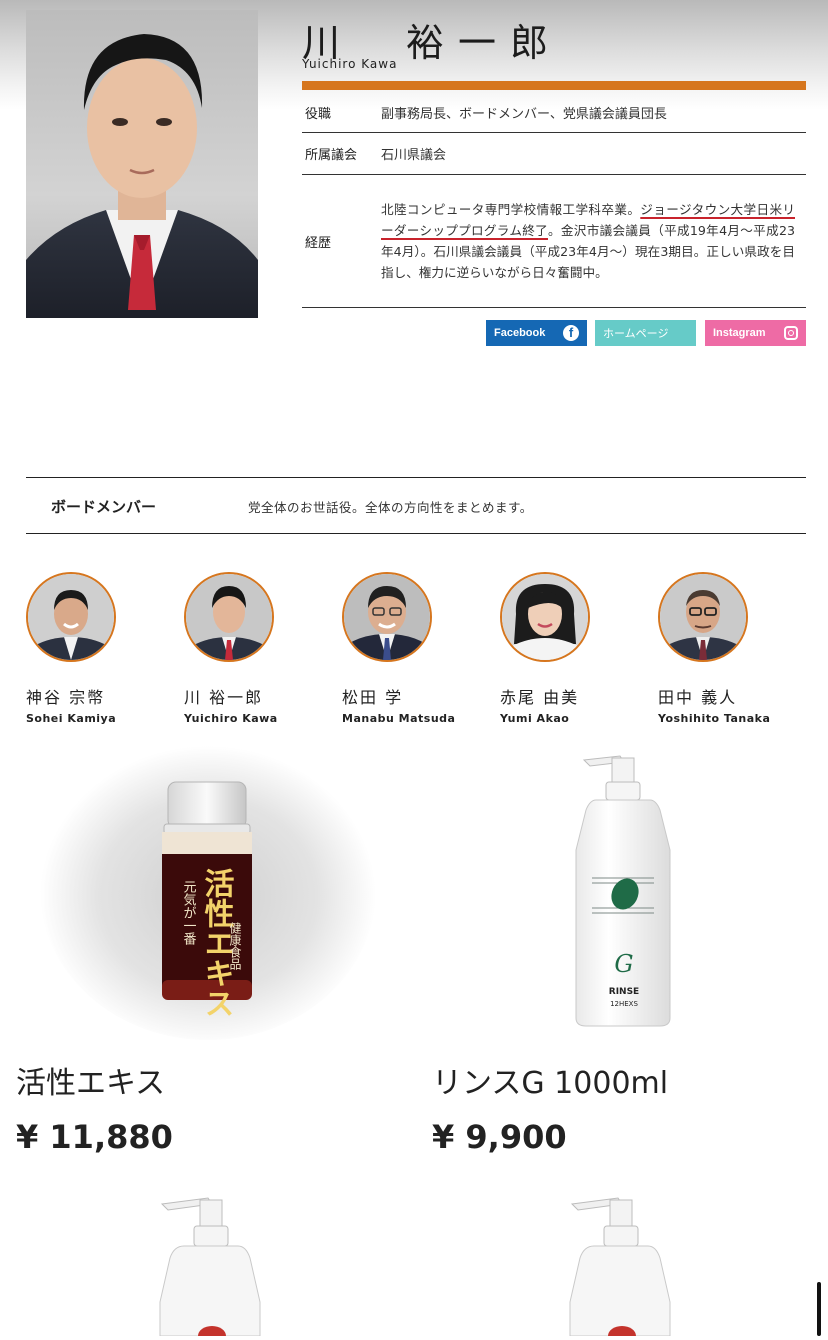  Describe the element at coordinates (350, 64) in the screenshot. I see `profile-name-roman: Yuichiro Kawa` at that location.